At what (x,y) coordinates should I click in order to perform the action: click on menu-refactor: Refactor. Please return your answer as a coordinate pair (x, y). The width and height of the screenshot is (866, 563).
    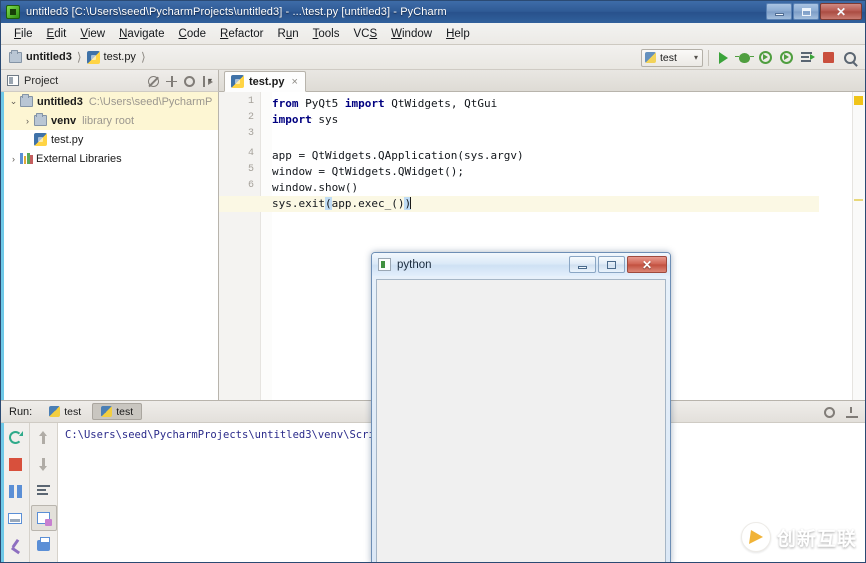
    Looking at the image, I should click on (241, 34).